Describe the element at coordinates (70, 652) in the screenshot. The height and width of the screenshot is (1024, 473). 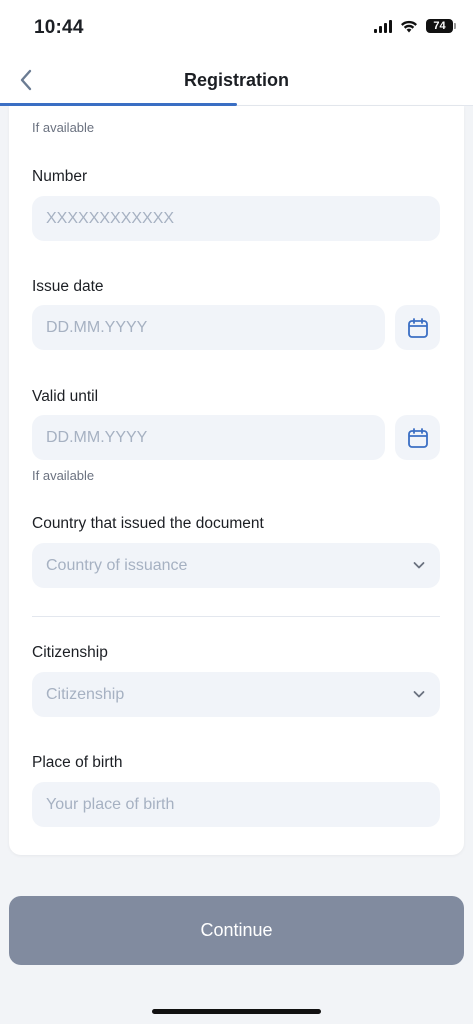
I see `citizenship-label: Citizenship` at that location.